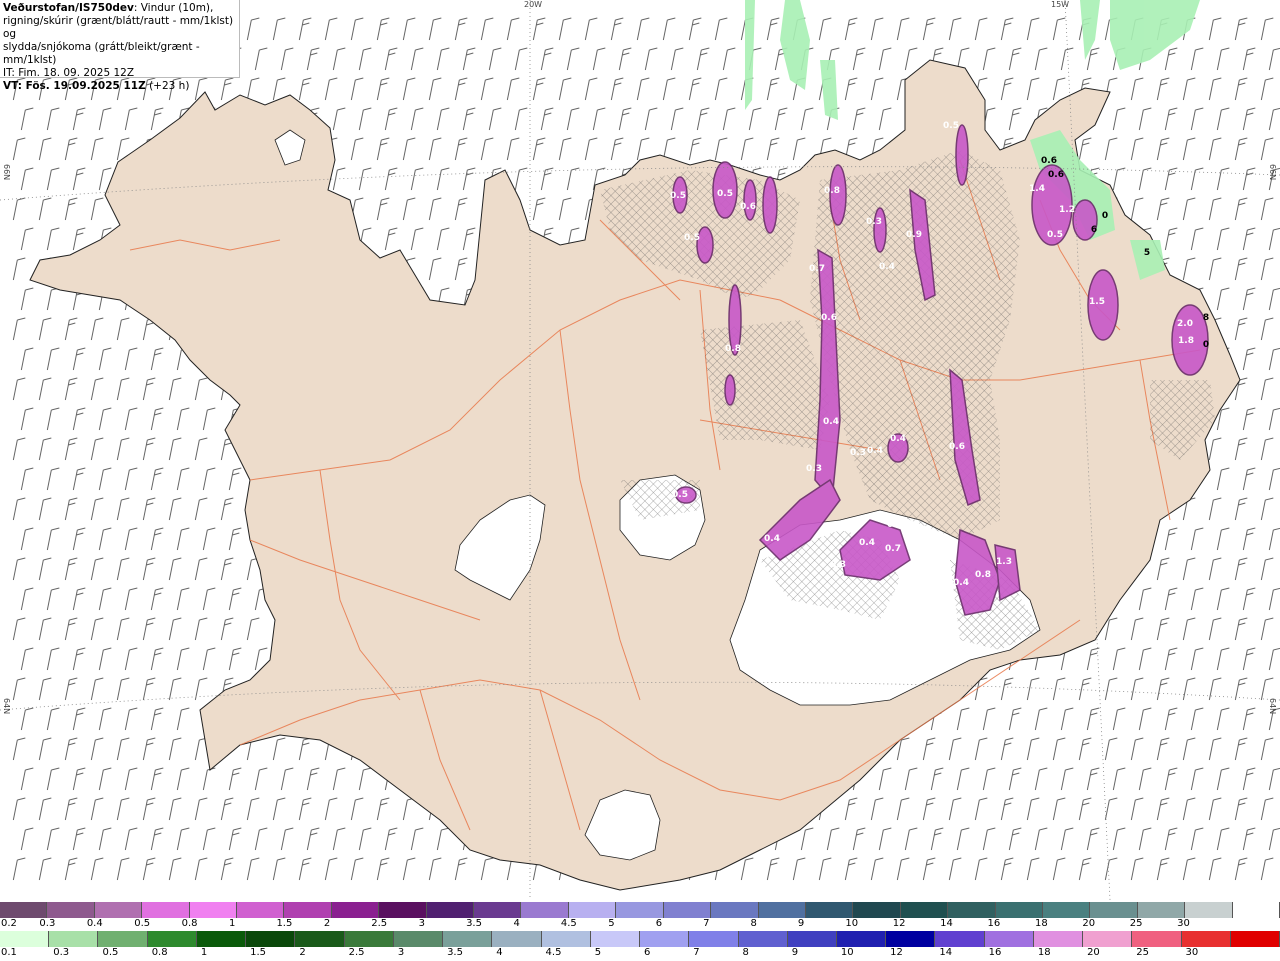 The image size is (1280, 961). I want to click on legend-label: 0.2, so click(9, 923).